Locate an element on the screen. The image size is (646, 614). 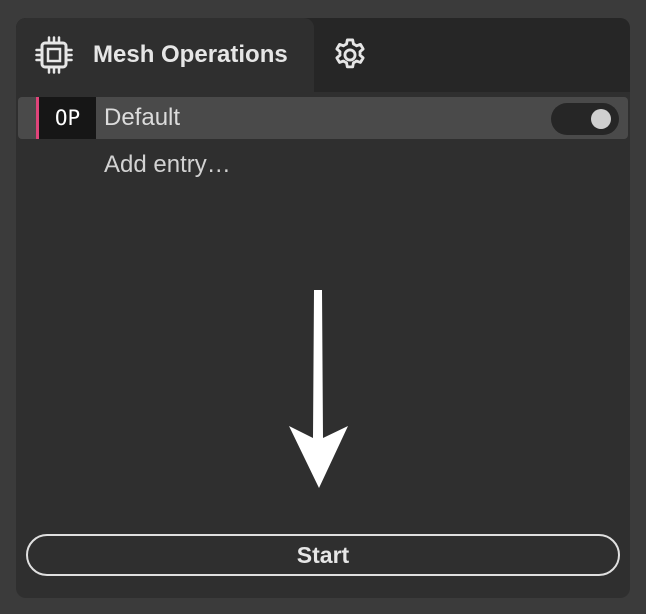
gear-icon is located at coordinates (350, 53).